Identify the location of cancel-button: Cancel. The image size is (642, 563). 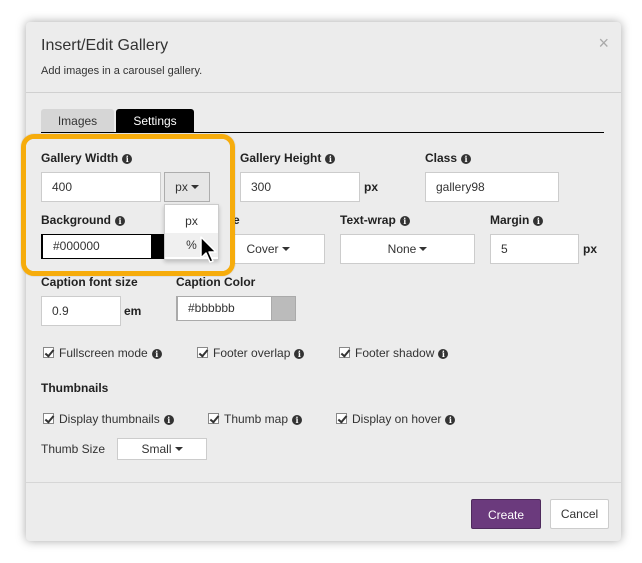
(579, 514).